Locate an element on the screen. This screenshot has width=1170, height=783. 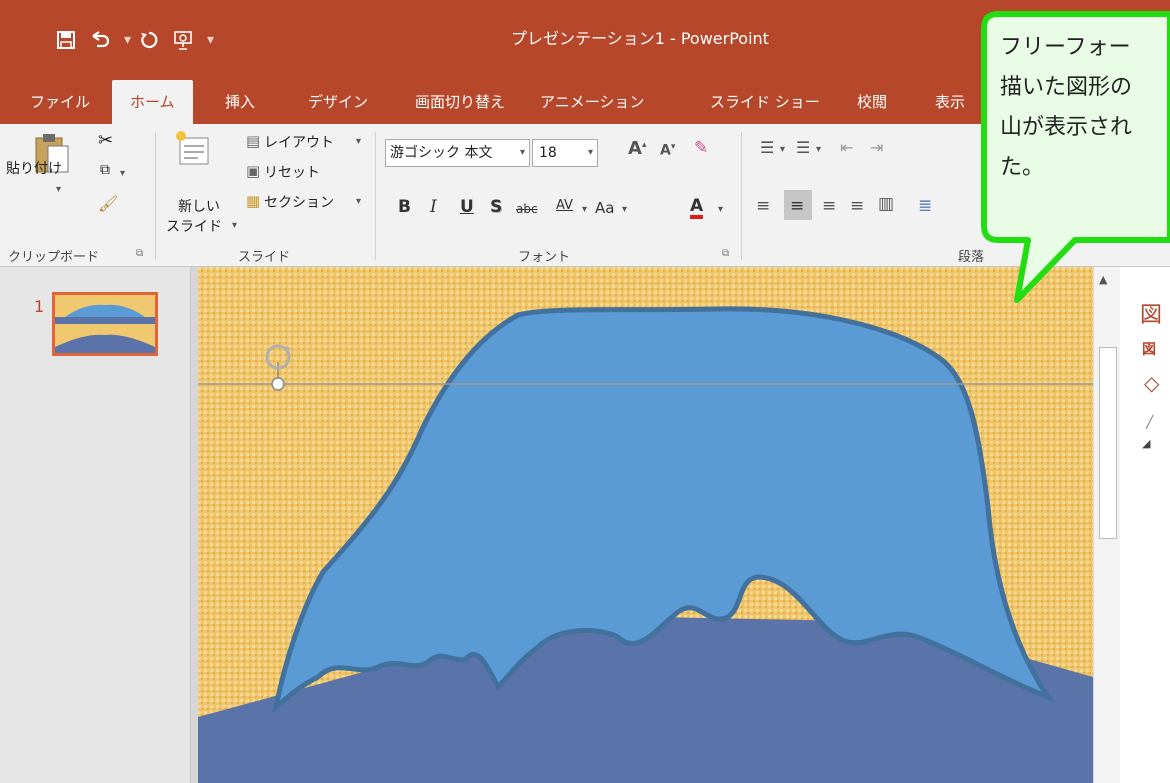
new-slide-label-line2: スライド is located at coordinates (194, 226).